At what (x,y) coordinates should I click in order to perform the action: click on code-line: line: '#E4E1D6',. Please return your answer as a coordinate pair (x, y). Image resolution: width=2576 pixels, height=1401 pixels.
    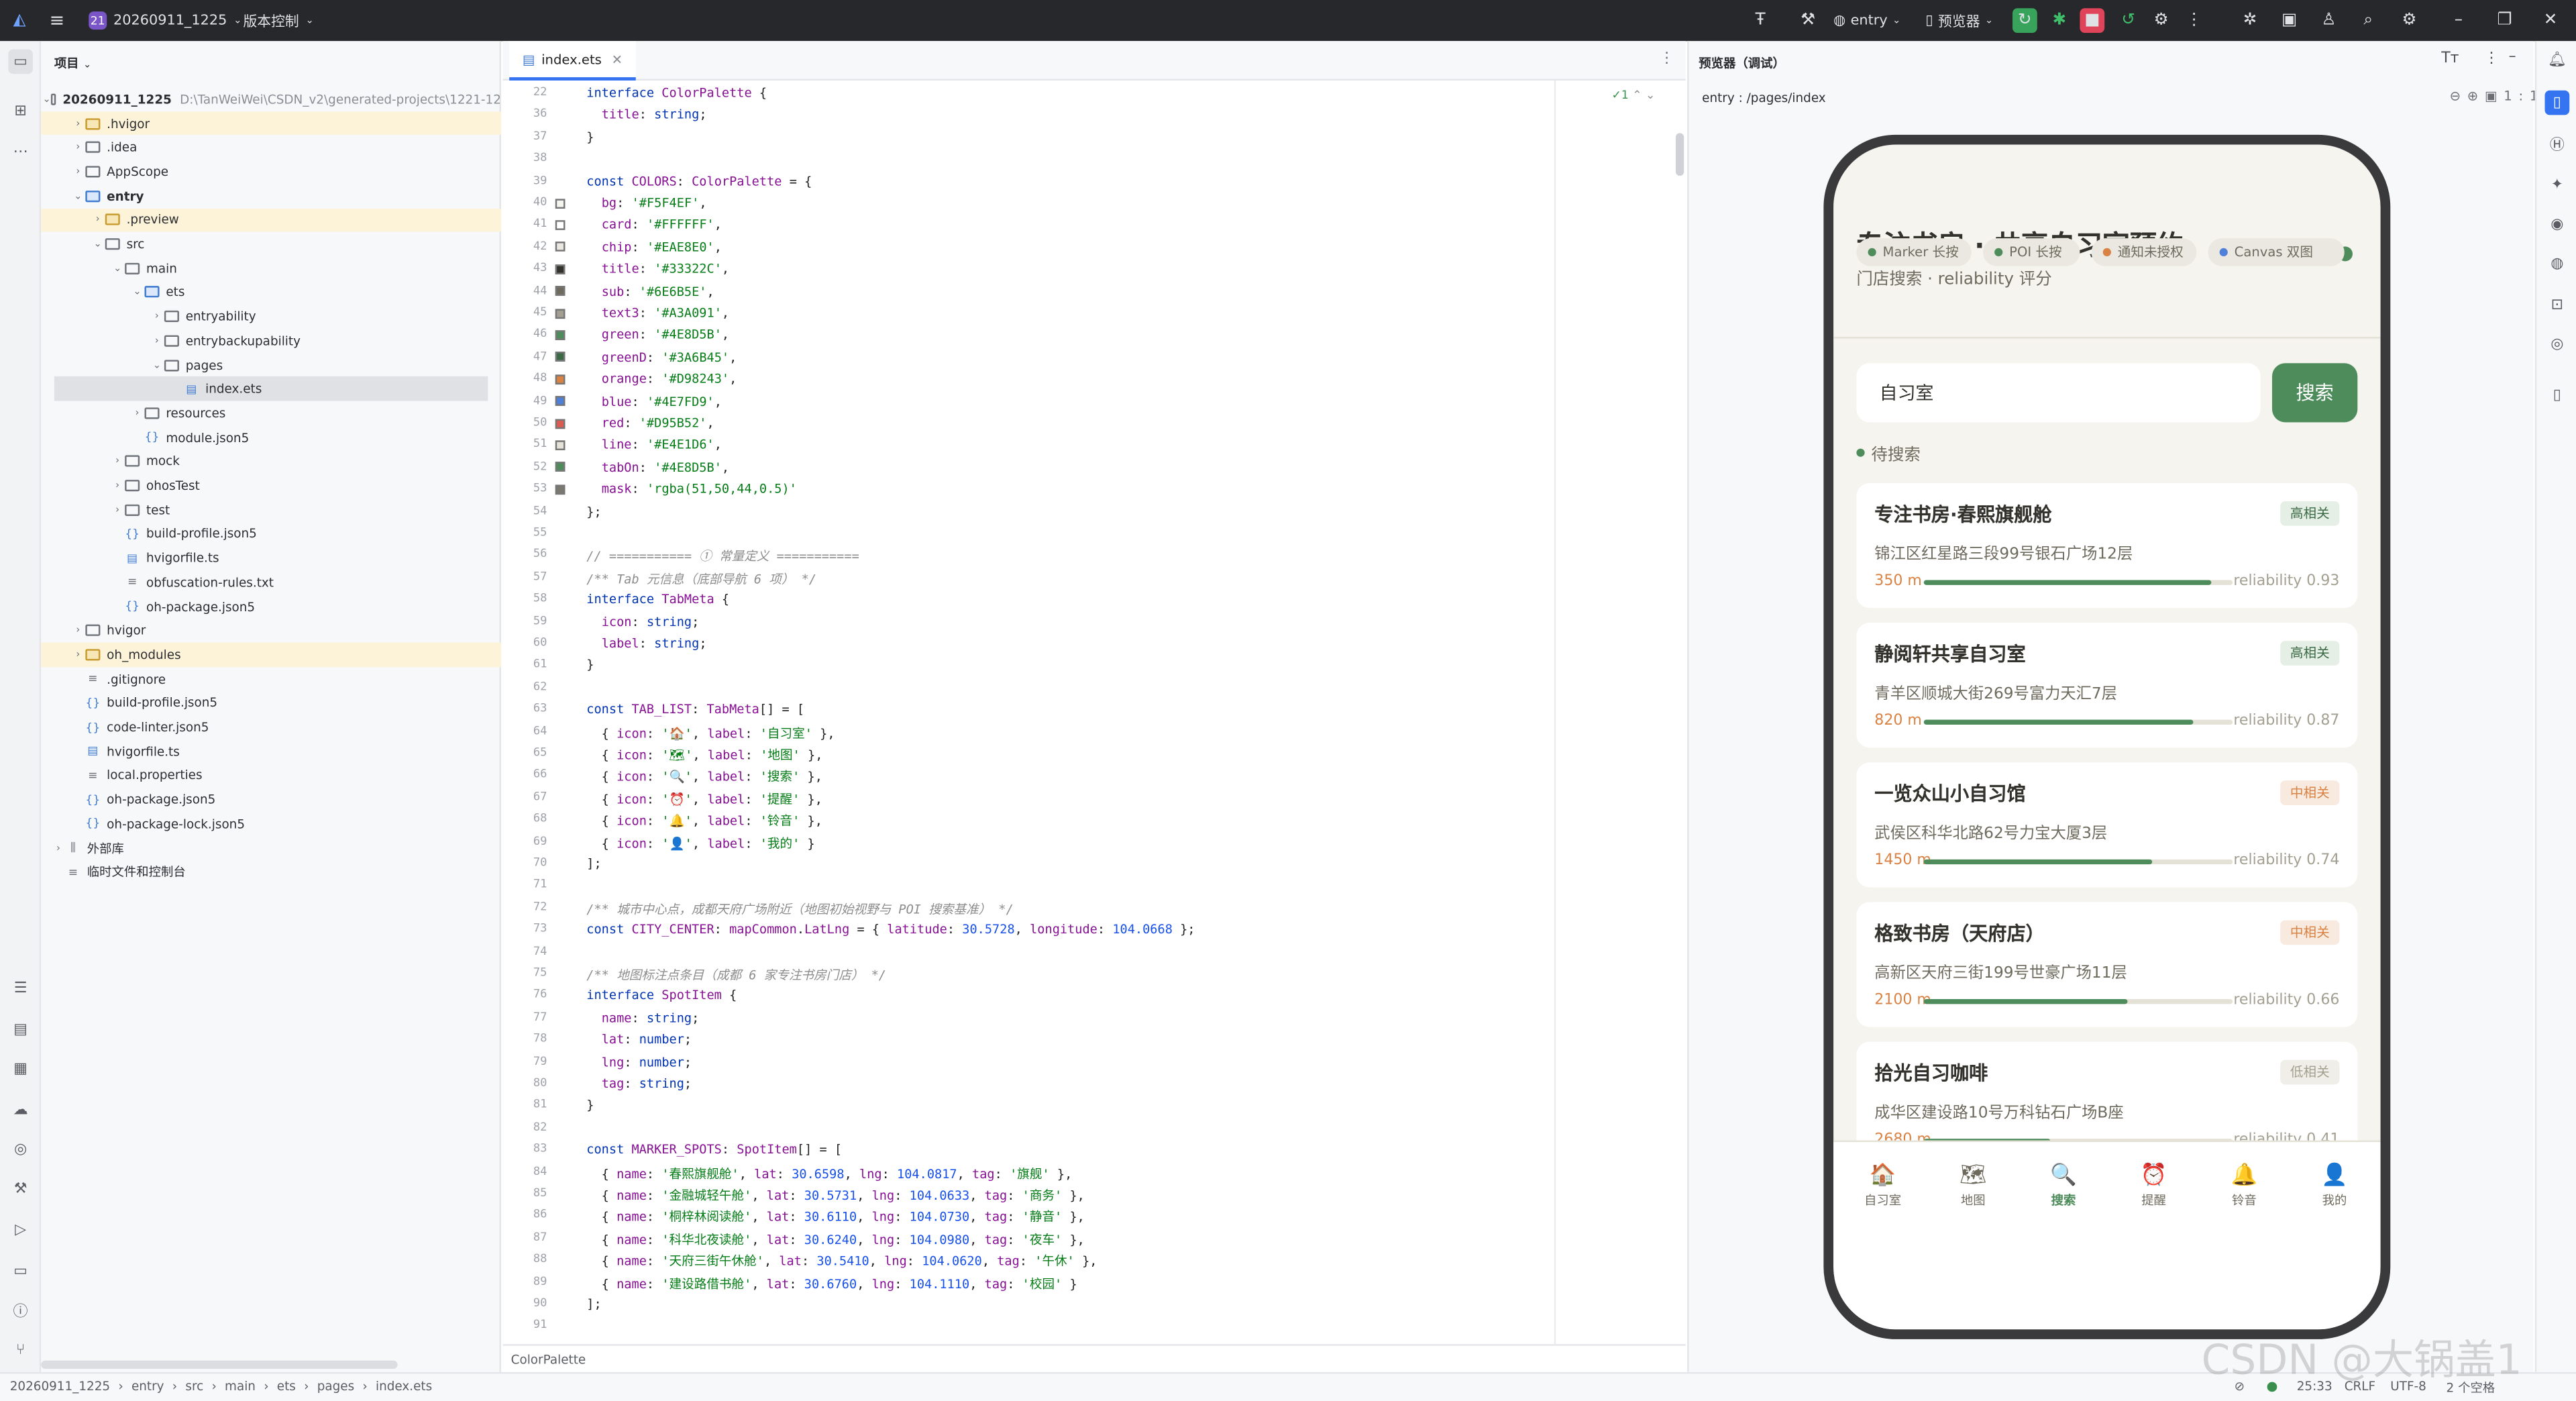
    Looking at the image, I should click on (654, 444).